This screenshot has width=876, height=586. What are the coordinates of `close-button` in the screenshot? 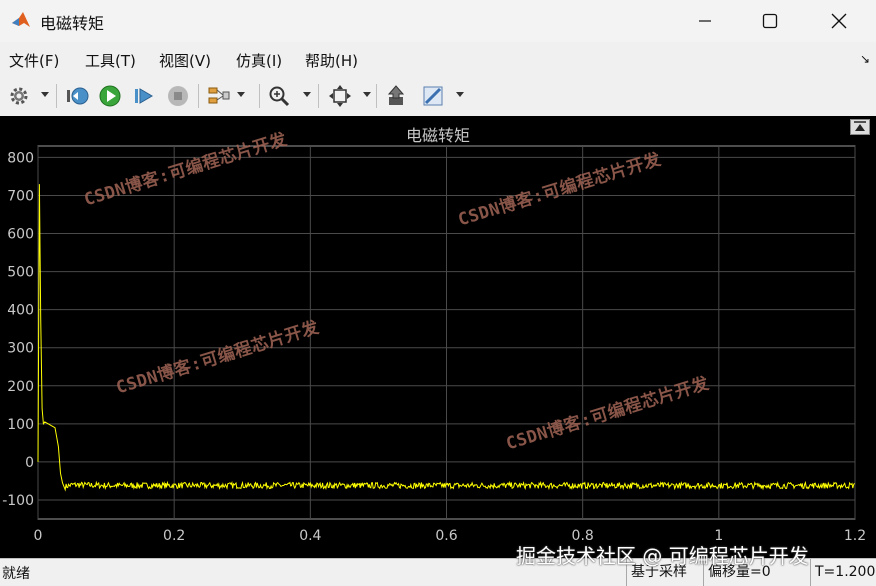 It's located at (839, 21).